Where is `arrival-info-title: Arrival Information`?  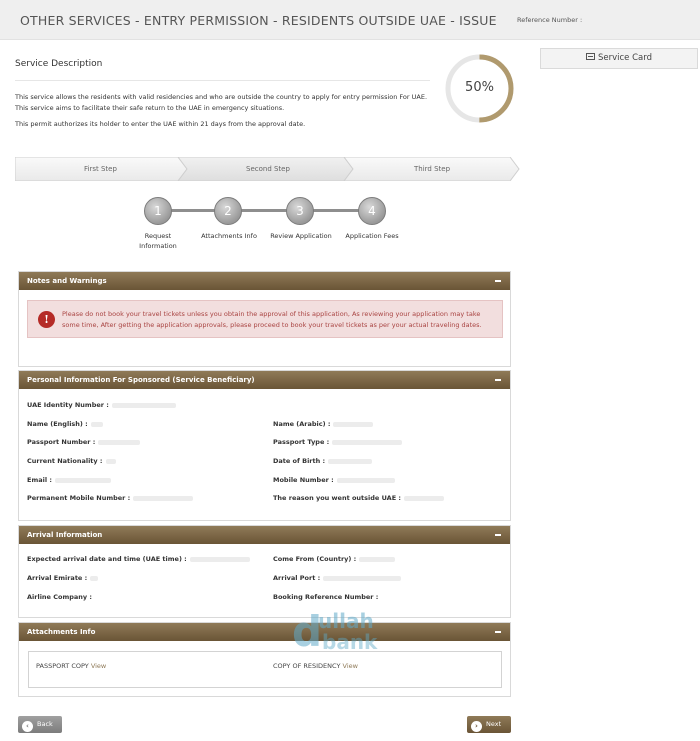 arrival-info-title: Arrival Information is located at coordinates (65, 535).